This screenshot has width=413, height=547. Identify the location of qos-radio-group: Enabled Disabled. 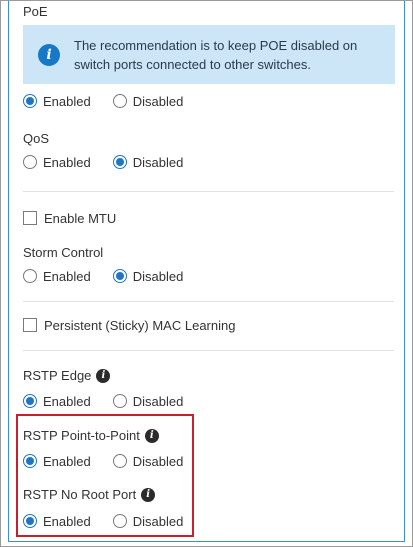
(103, 162).